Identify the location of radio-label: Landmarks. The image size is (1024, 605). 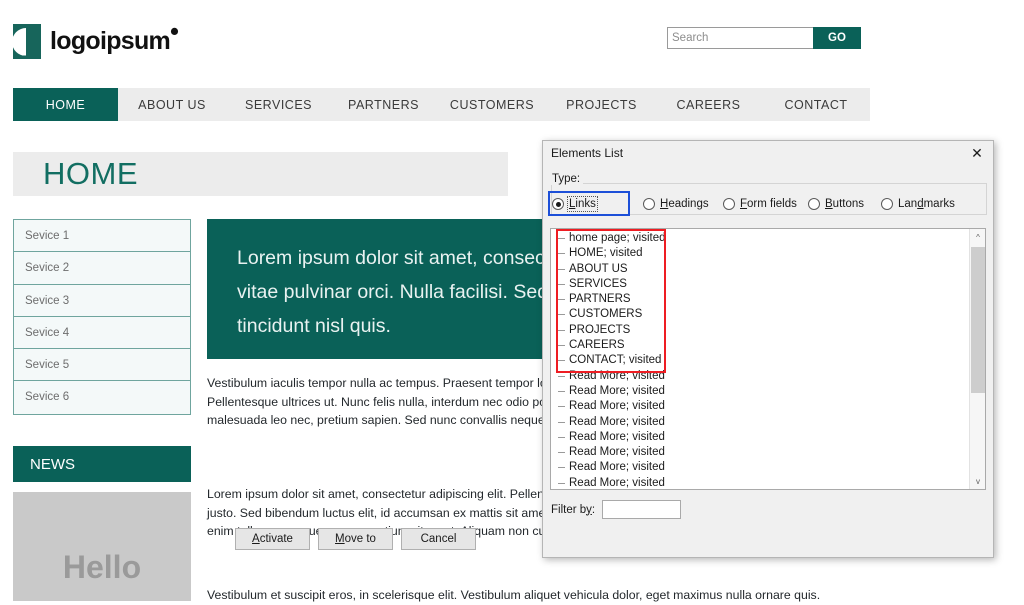
(926, 204).